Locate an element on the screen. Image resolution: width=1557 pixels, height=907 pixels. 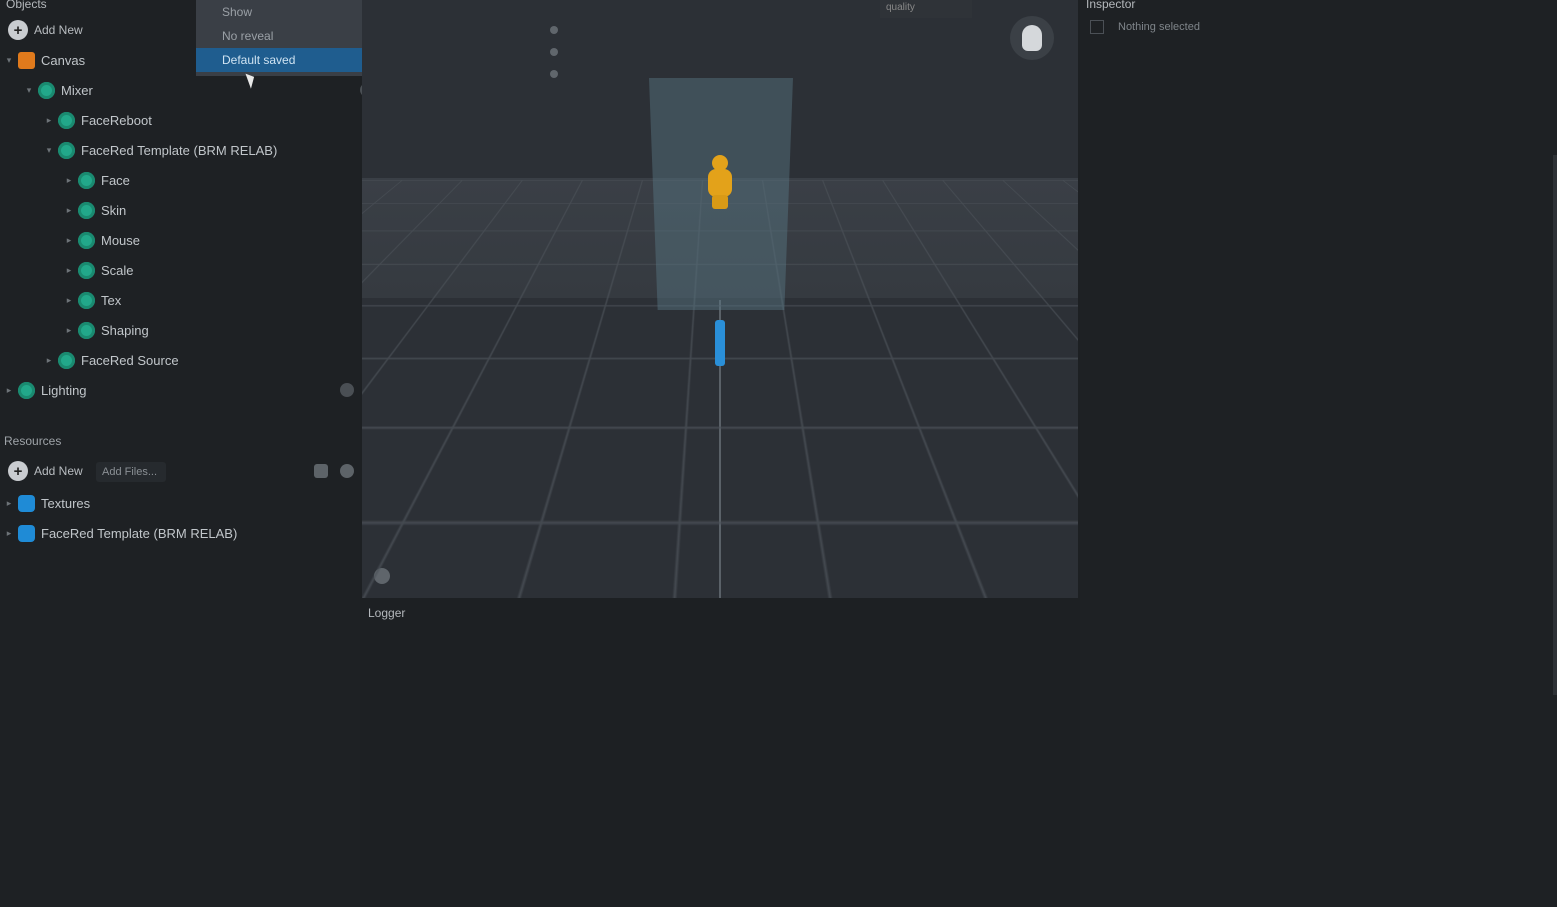
resources-panel-title: Resources is located at coordinates (32, 441).